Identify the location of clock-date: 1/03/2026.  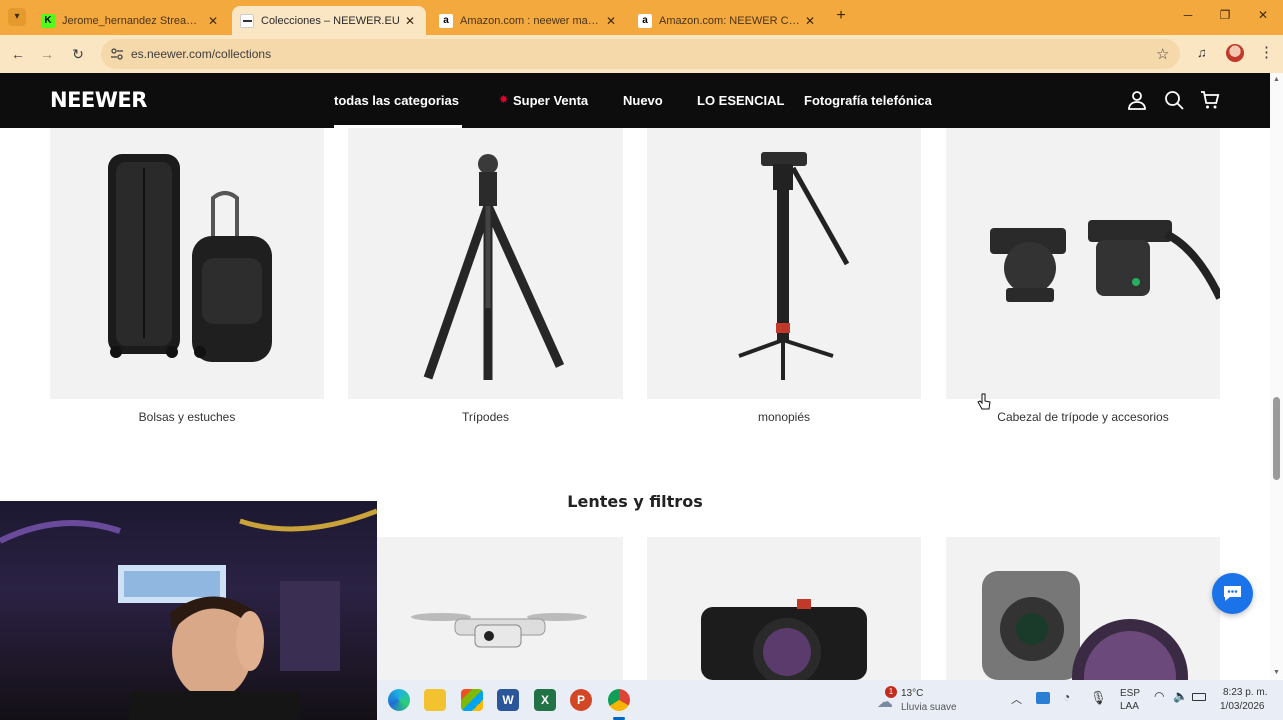
(1242, 706).